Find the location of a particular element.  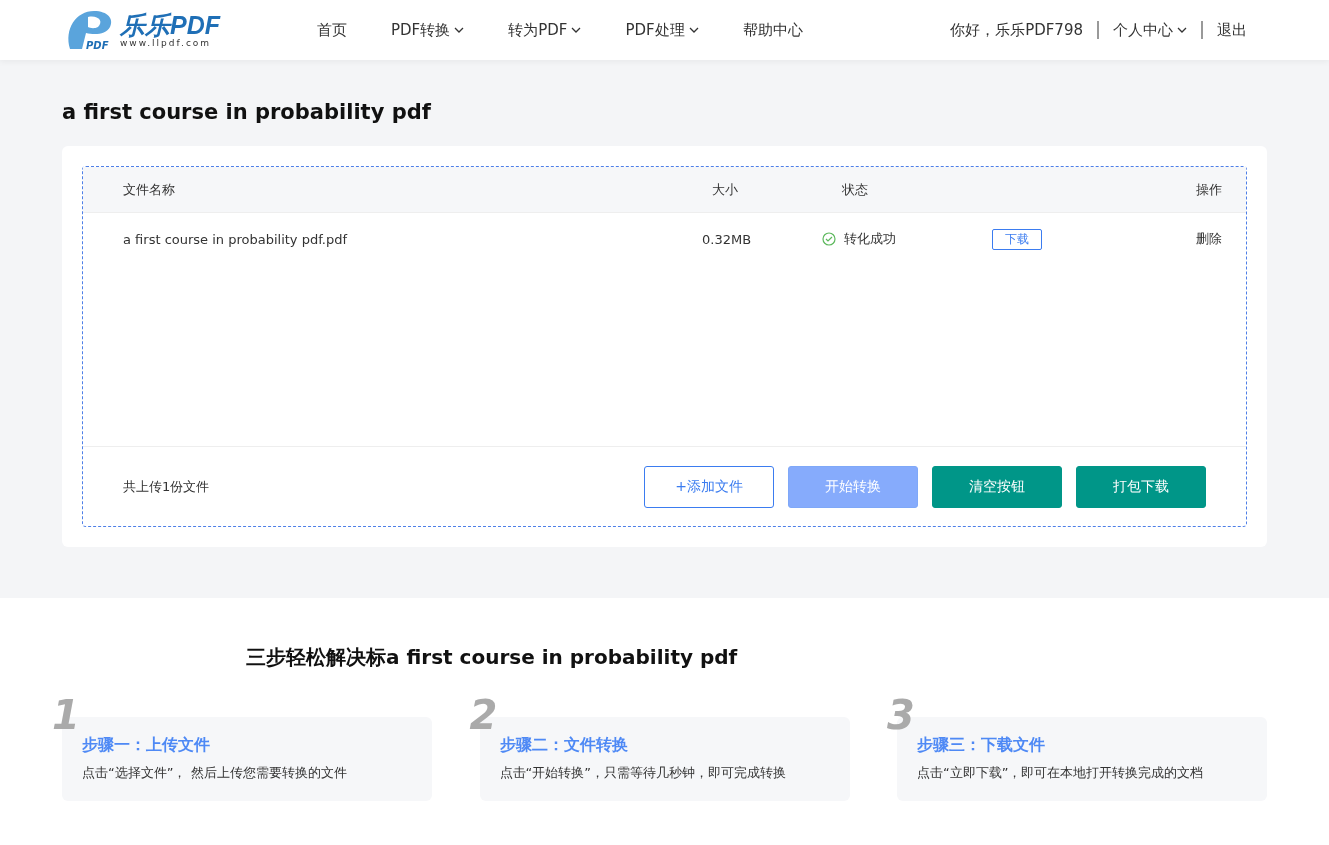

step-text: 点击“开始转换”，只需等待几秒钟，即可完成转换 is located at coordinates (643, 773).